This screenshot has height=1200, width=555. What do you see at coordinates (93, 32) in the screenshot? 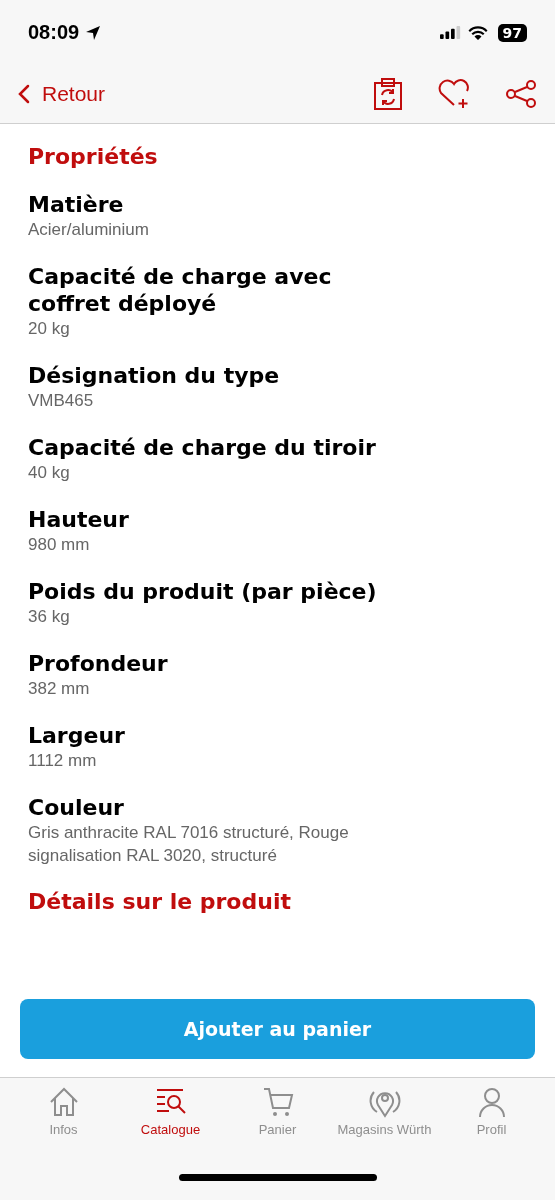
I see `location-arrow-icon` at bounding box center [93, 32].